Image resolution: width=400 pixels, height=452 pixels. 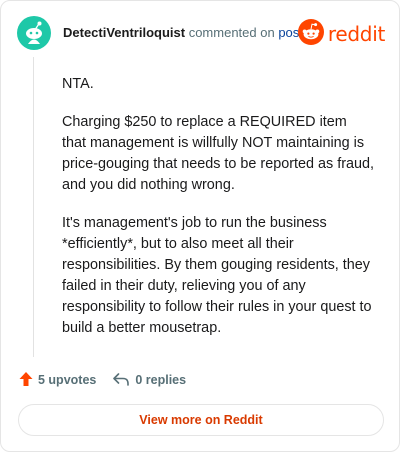 I want to click on reply-arrow-icon, so click(x=121, y=380).